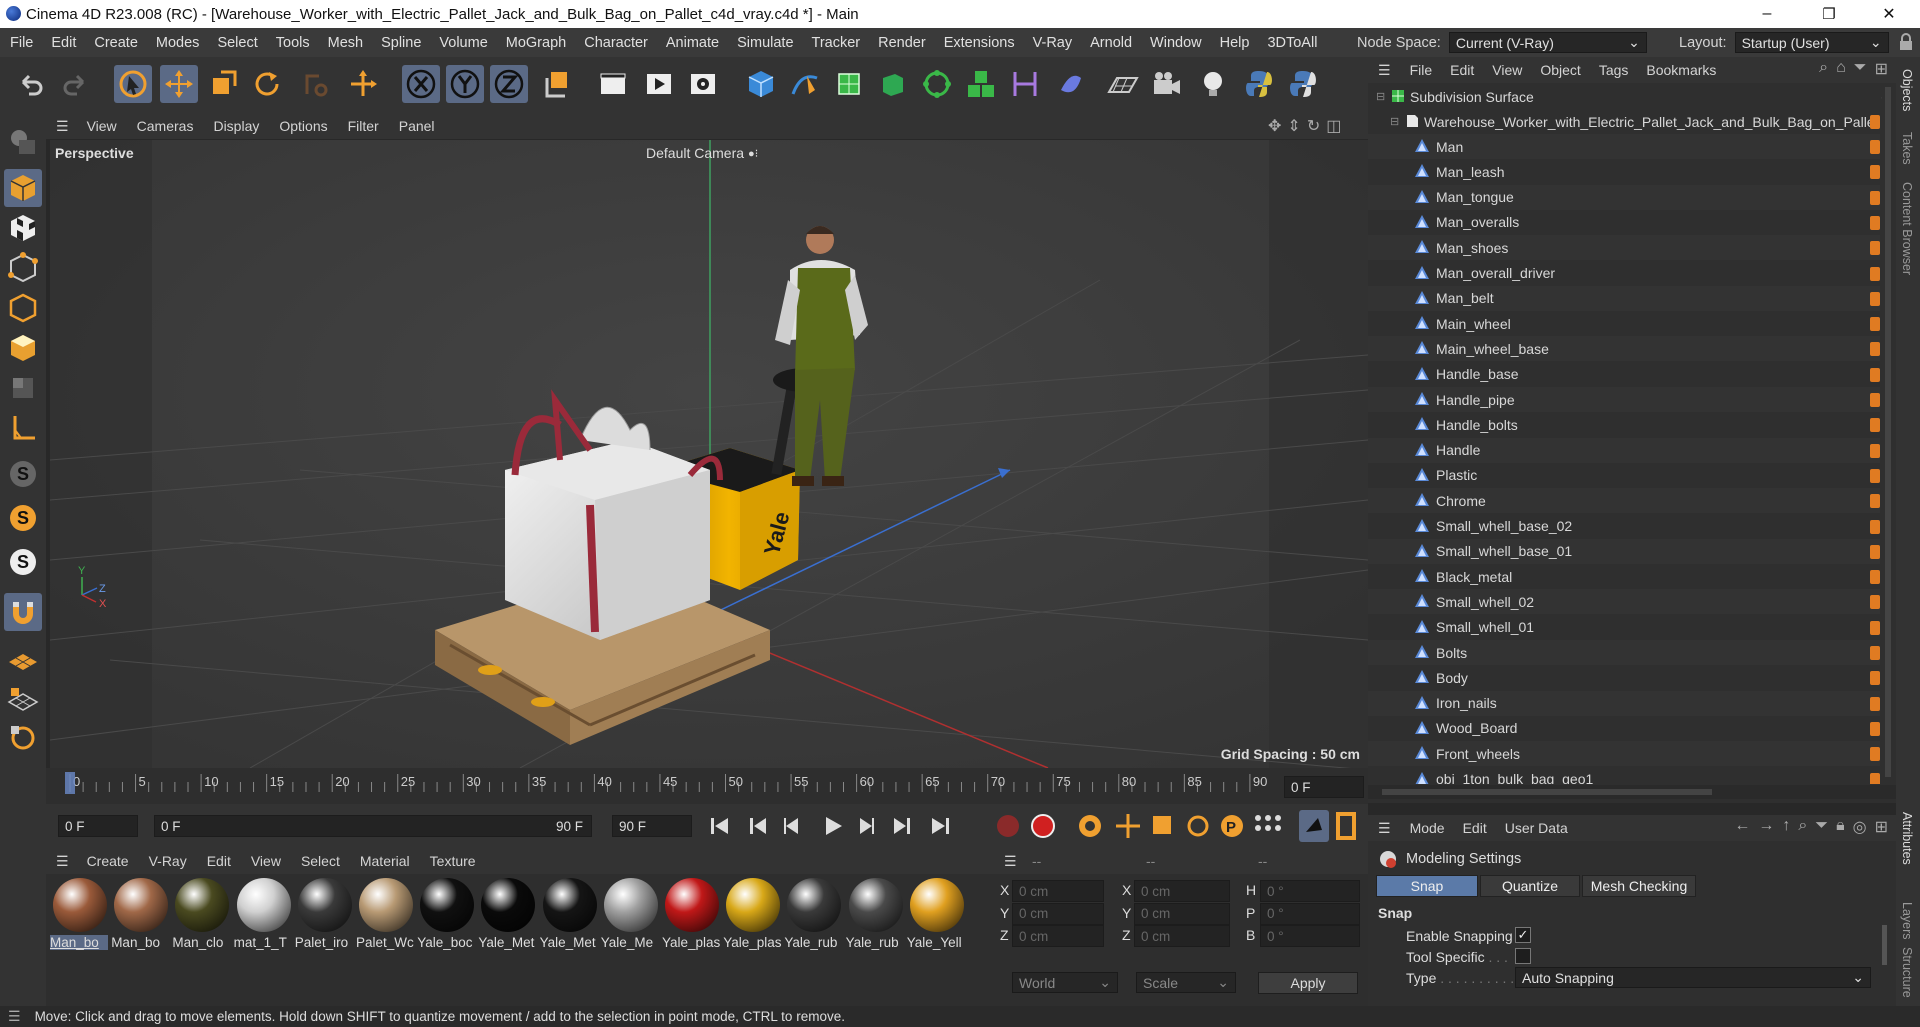 This screenshot has width=1920, height=1027. I want to click on menu-create: Create, so click(116, 43).